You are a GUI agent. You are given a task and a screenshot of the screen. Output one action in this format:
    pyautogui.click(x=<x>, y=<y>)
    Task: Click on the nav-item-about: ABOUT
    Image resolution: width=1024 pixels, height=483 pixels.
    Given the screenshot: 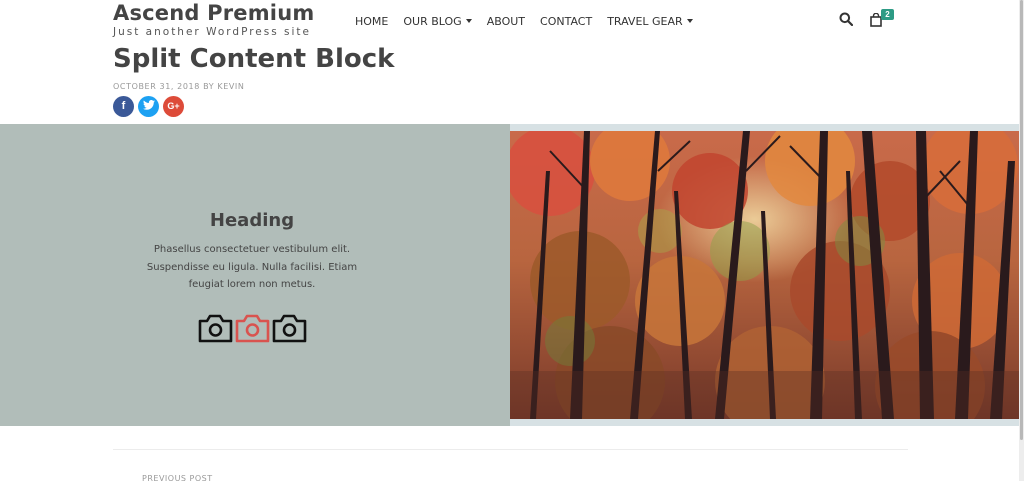 What is the action you would take?
    pyautogui.click(x=506, y=21)
    